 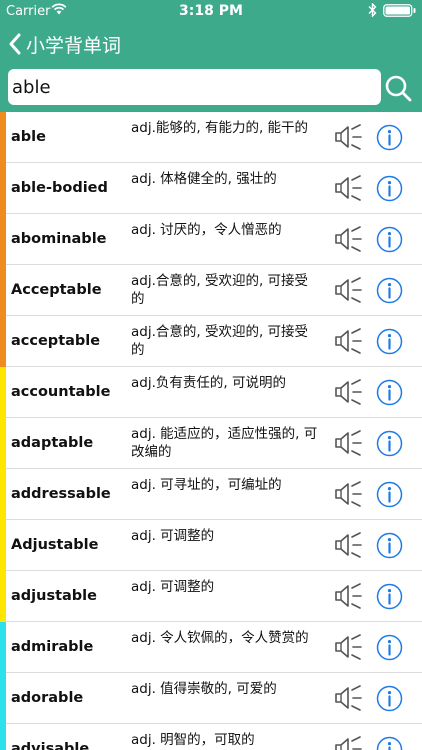 I want to click on nav-bar: 小学背单词, so click(x=211, y=44).